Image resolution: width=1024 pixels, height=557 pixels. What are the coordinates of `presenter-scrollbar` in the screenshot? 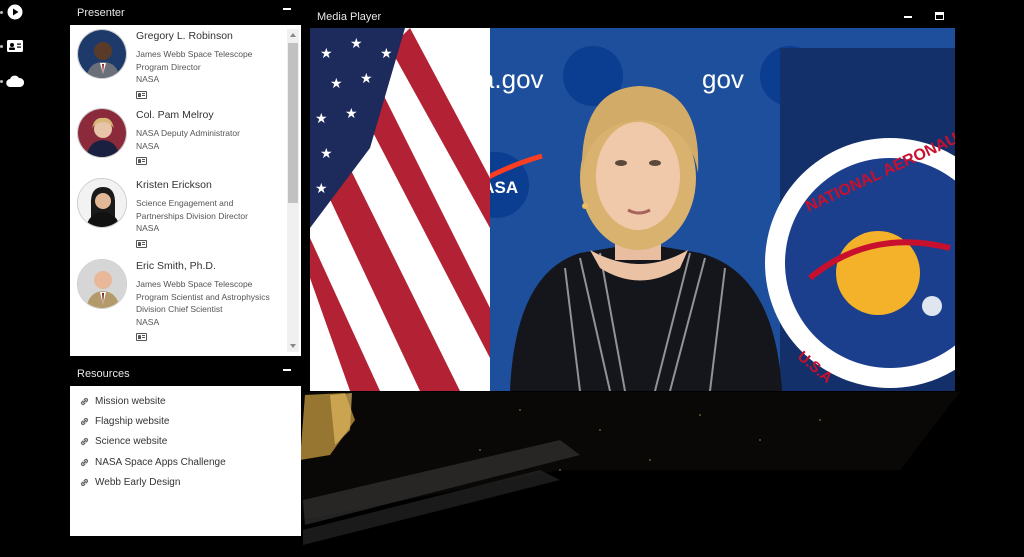 It's located at (293, 190).